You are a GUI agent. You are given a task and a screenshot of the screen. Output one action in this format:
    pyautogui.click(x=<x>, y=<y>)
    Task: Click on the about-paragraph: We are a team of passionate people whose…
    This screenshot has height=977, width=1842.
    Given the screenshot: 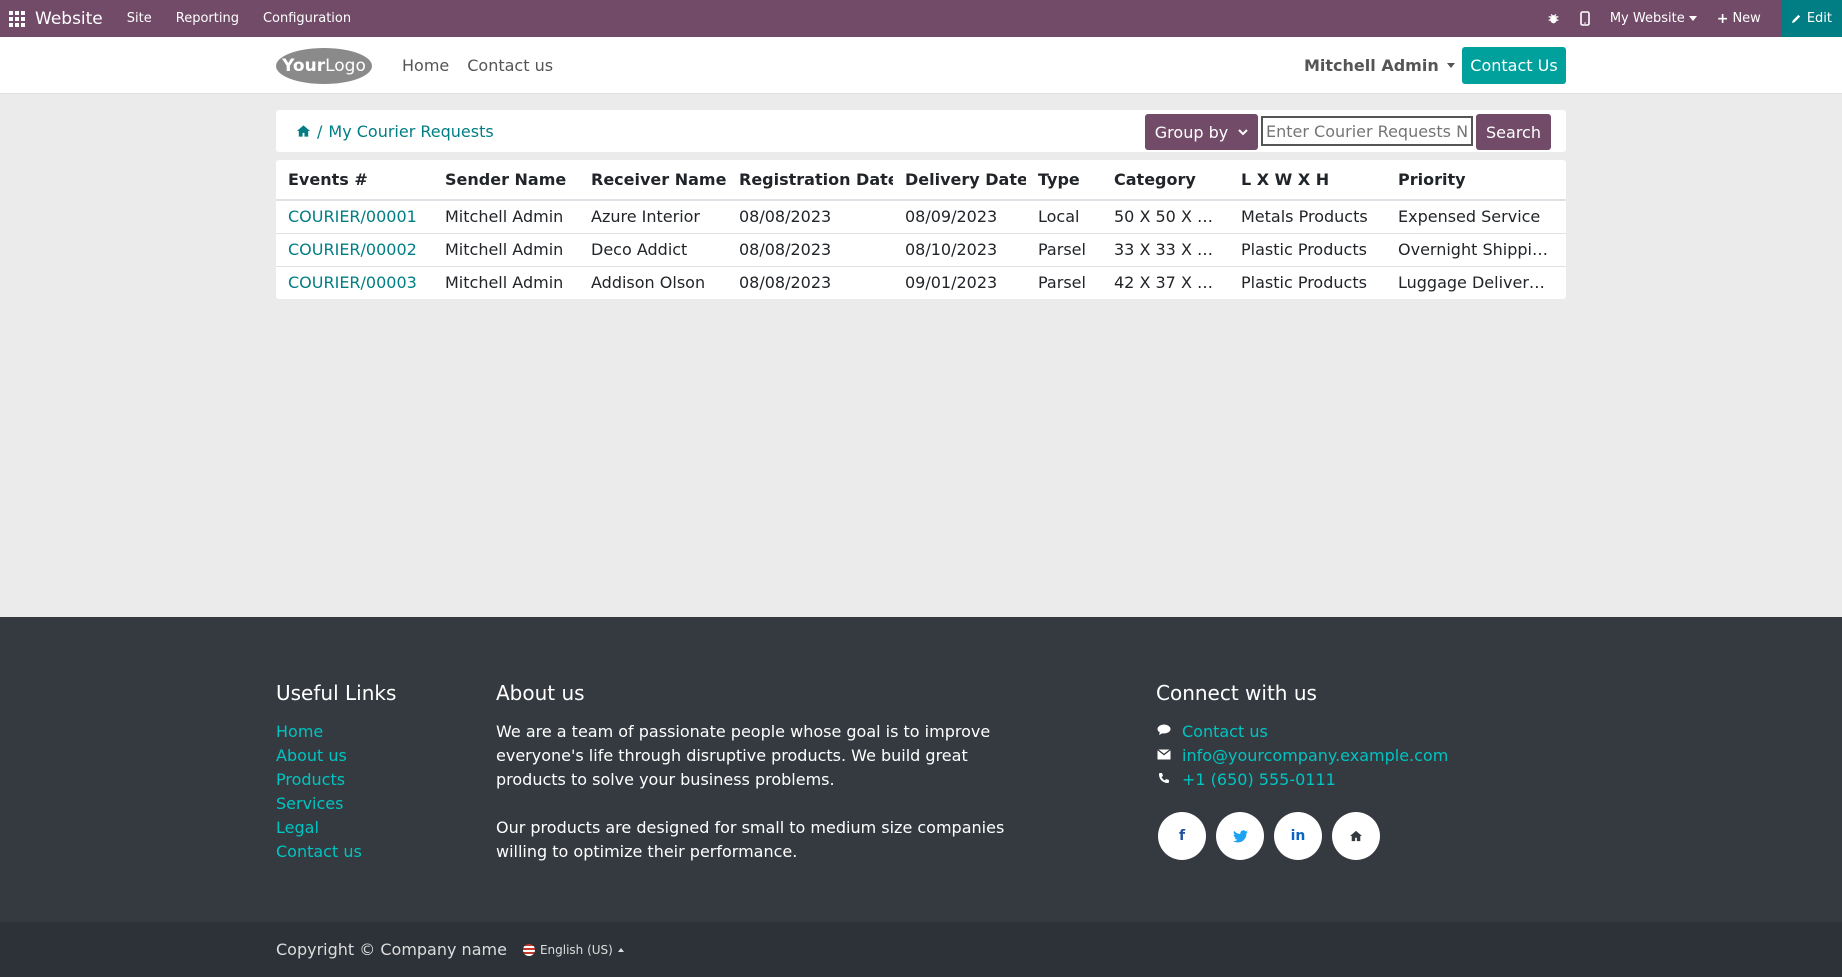 What is the action you would take?
    pyautogui.click(x=743, y=755)
    